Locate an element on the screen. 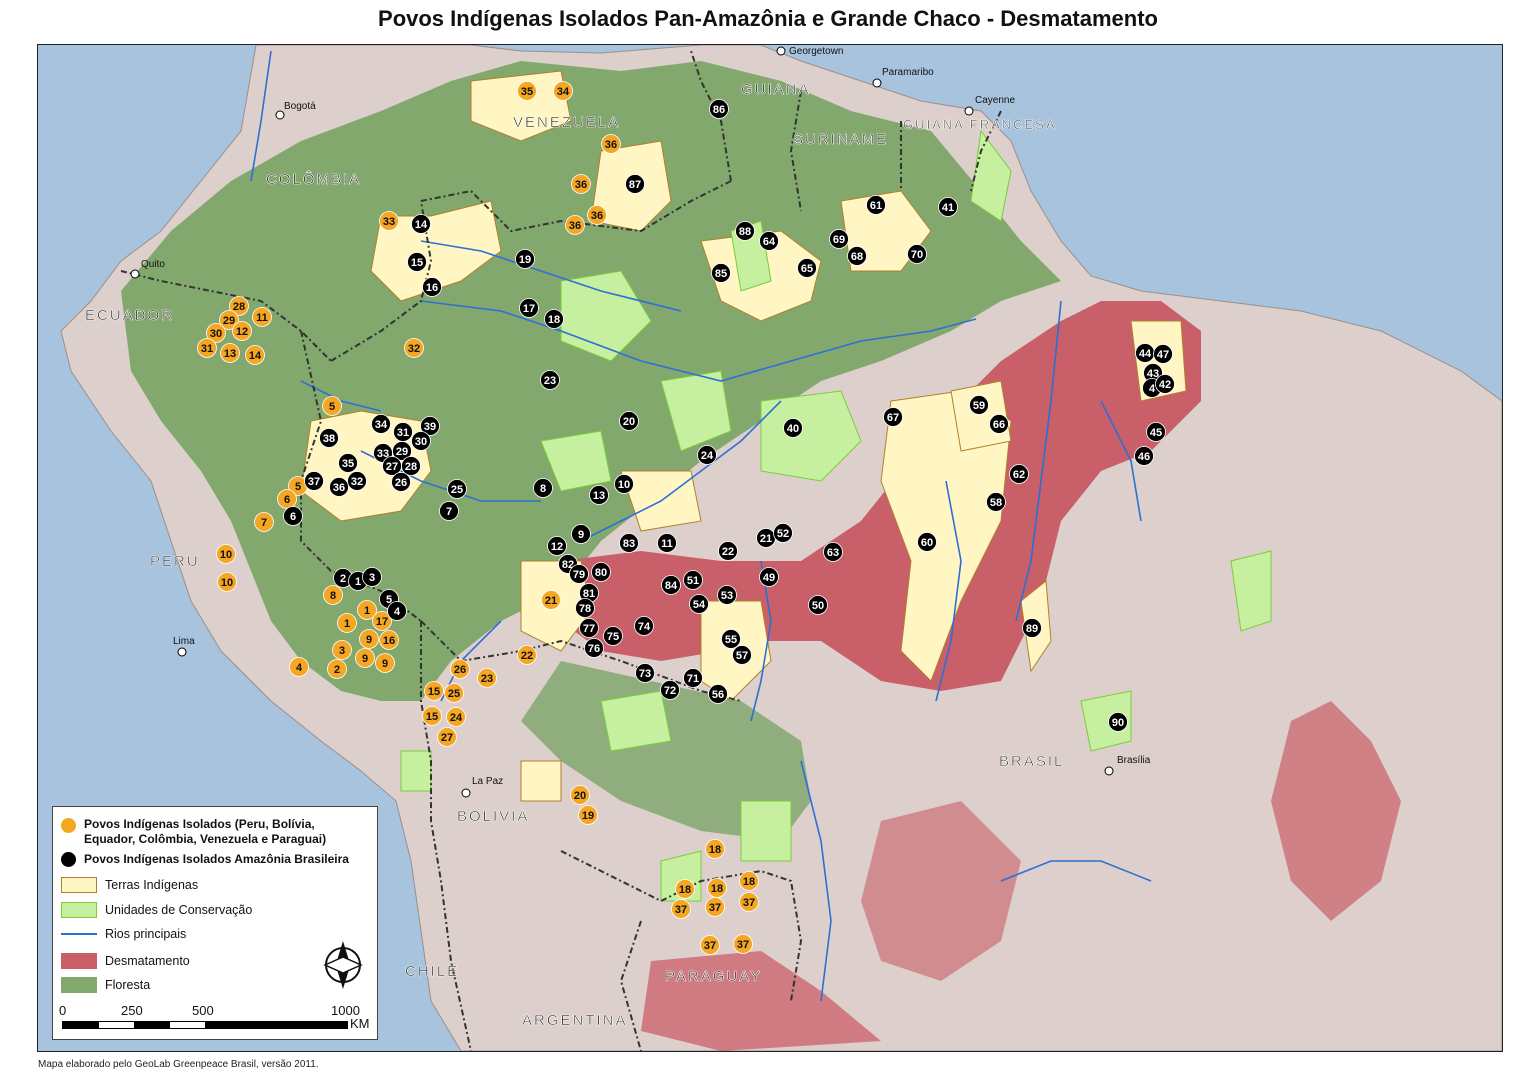  black-marker-label: 90 is located at coordinates (1118, 723).